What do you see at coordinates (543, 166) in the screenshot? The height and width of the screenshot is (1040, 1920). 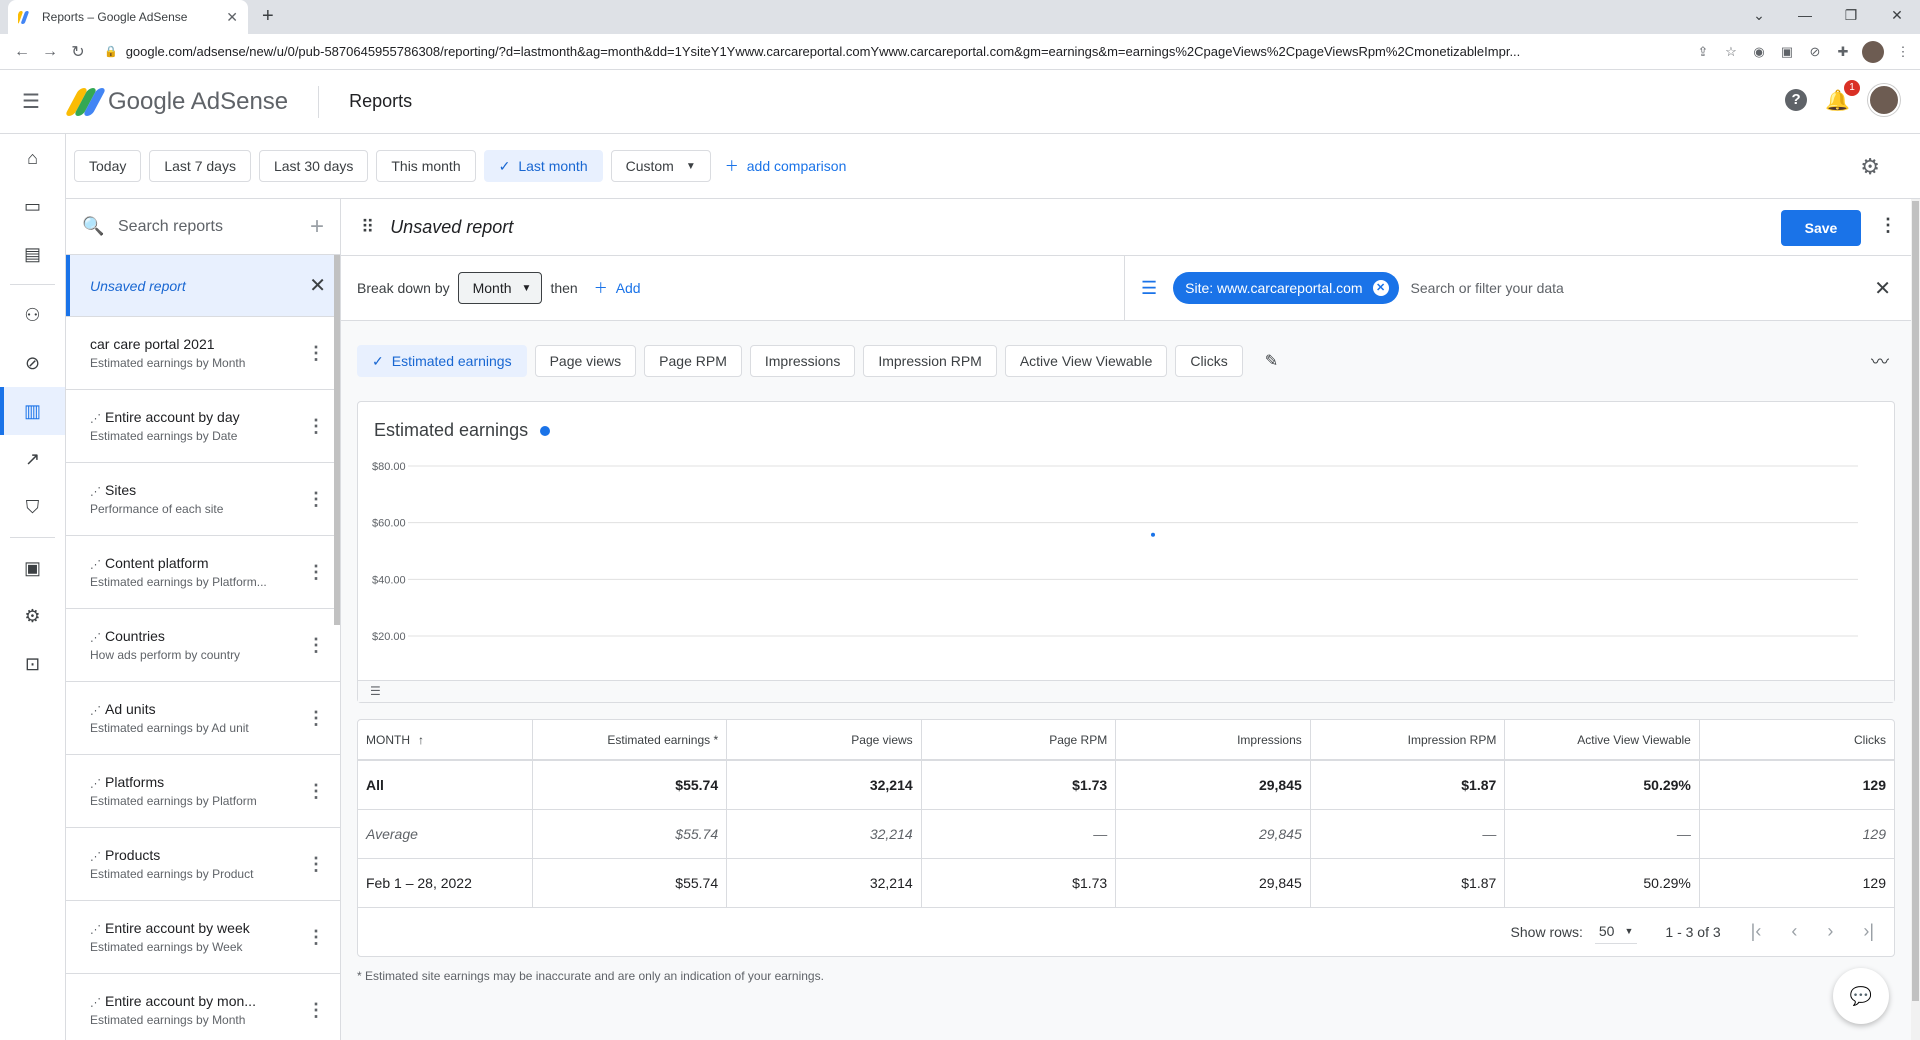 I see `range-last-month: ✓ Last month` at bounding box center [543, 166].